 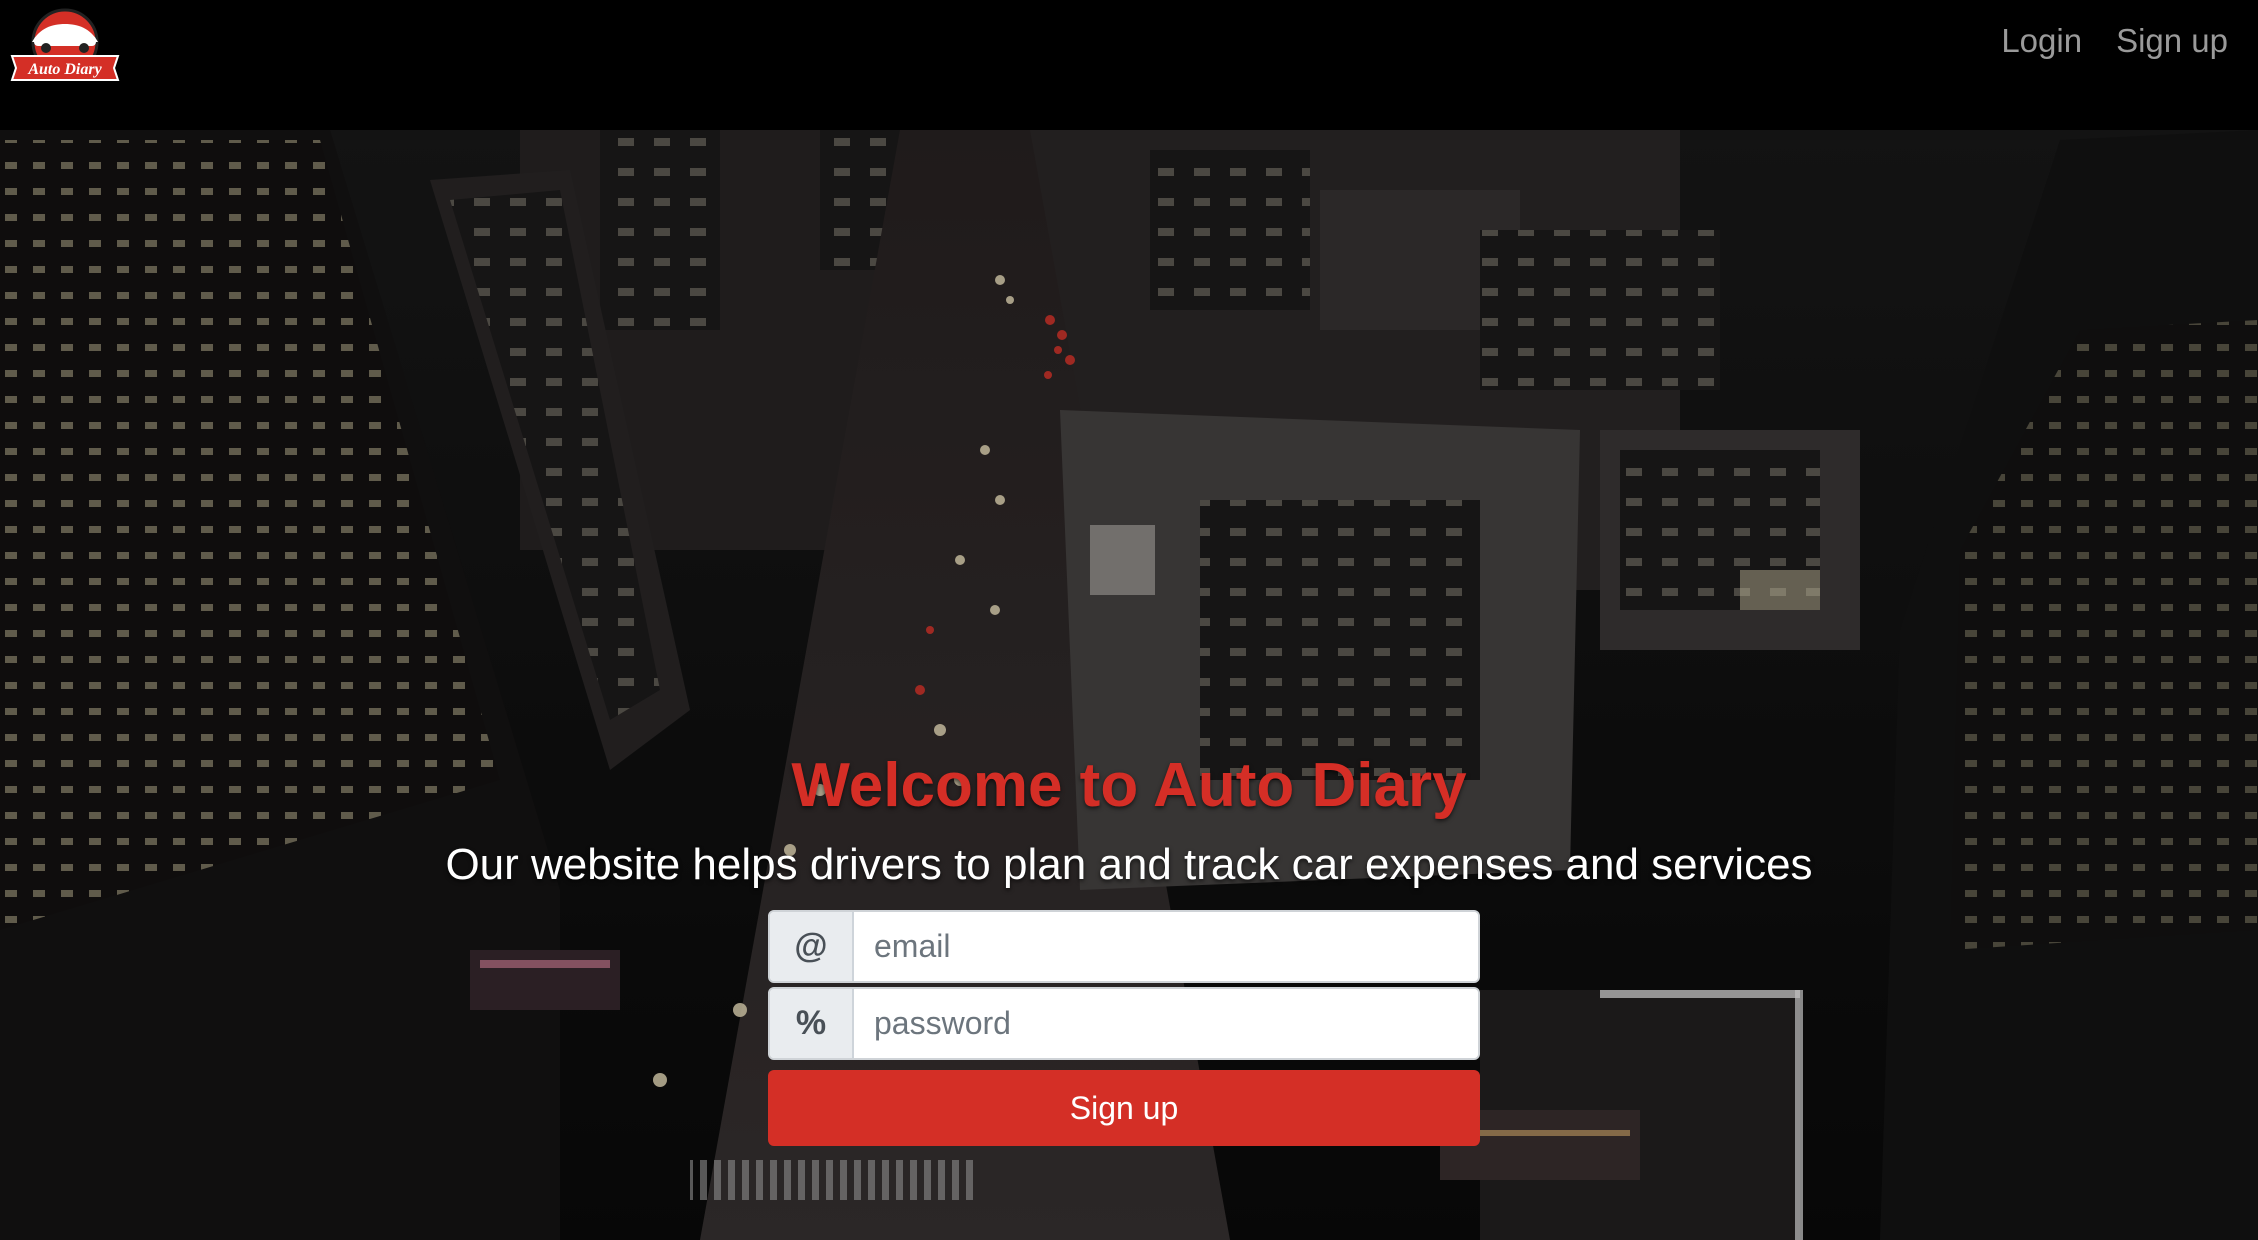 What do you see at coordinates (2041, 41) in the screenshot?
I see `login-link: Login` at bounding box center [2041, 41].